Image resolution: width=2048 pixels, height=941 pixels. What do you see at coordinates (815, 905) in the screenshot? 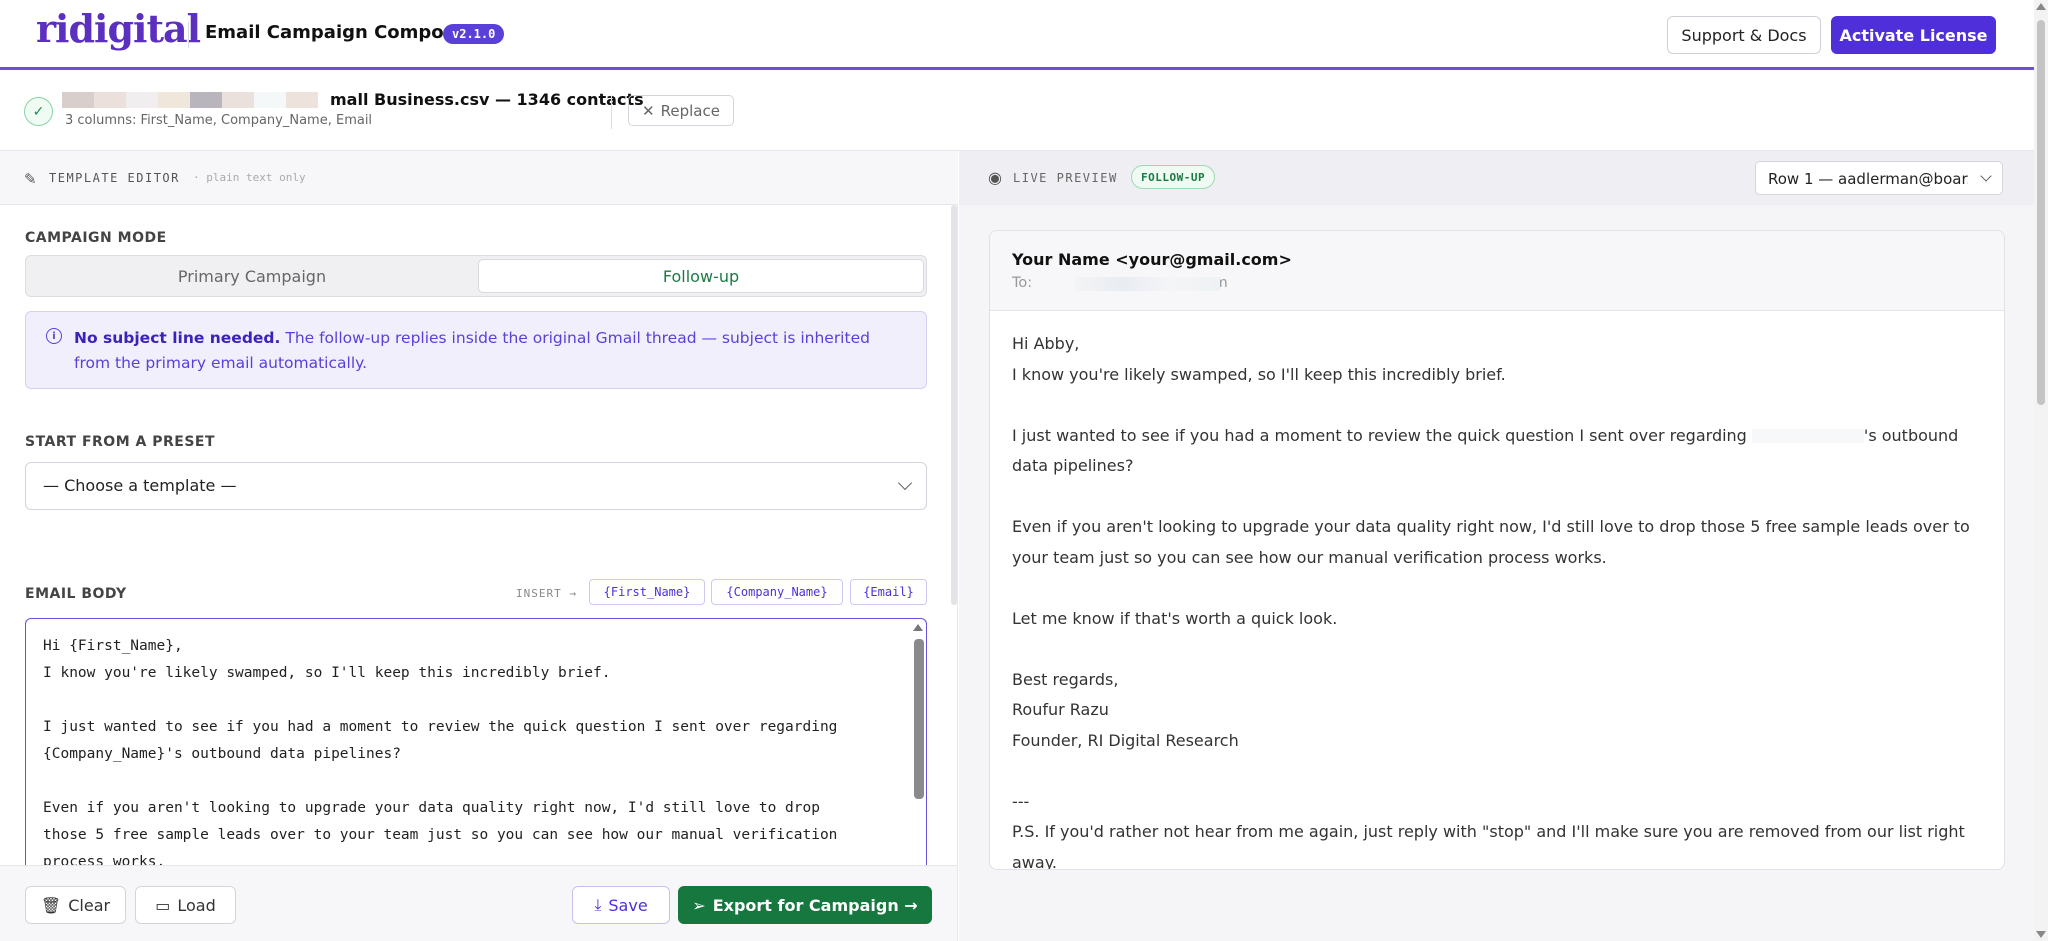
I see `export-label: Export for Campaign →` at bounding box center [815, 905].